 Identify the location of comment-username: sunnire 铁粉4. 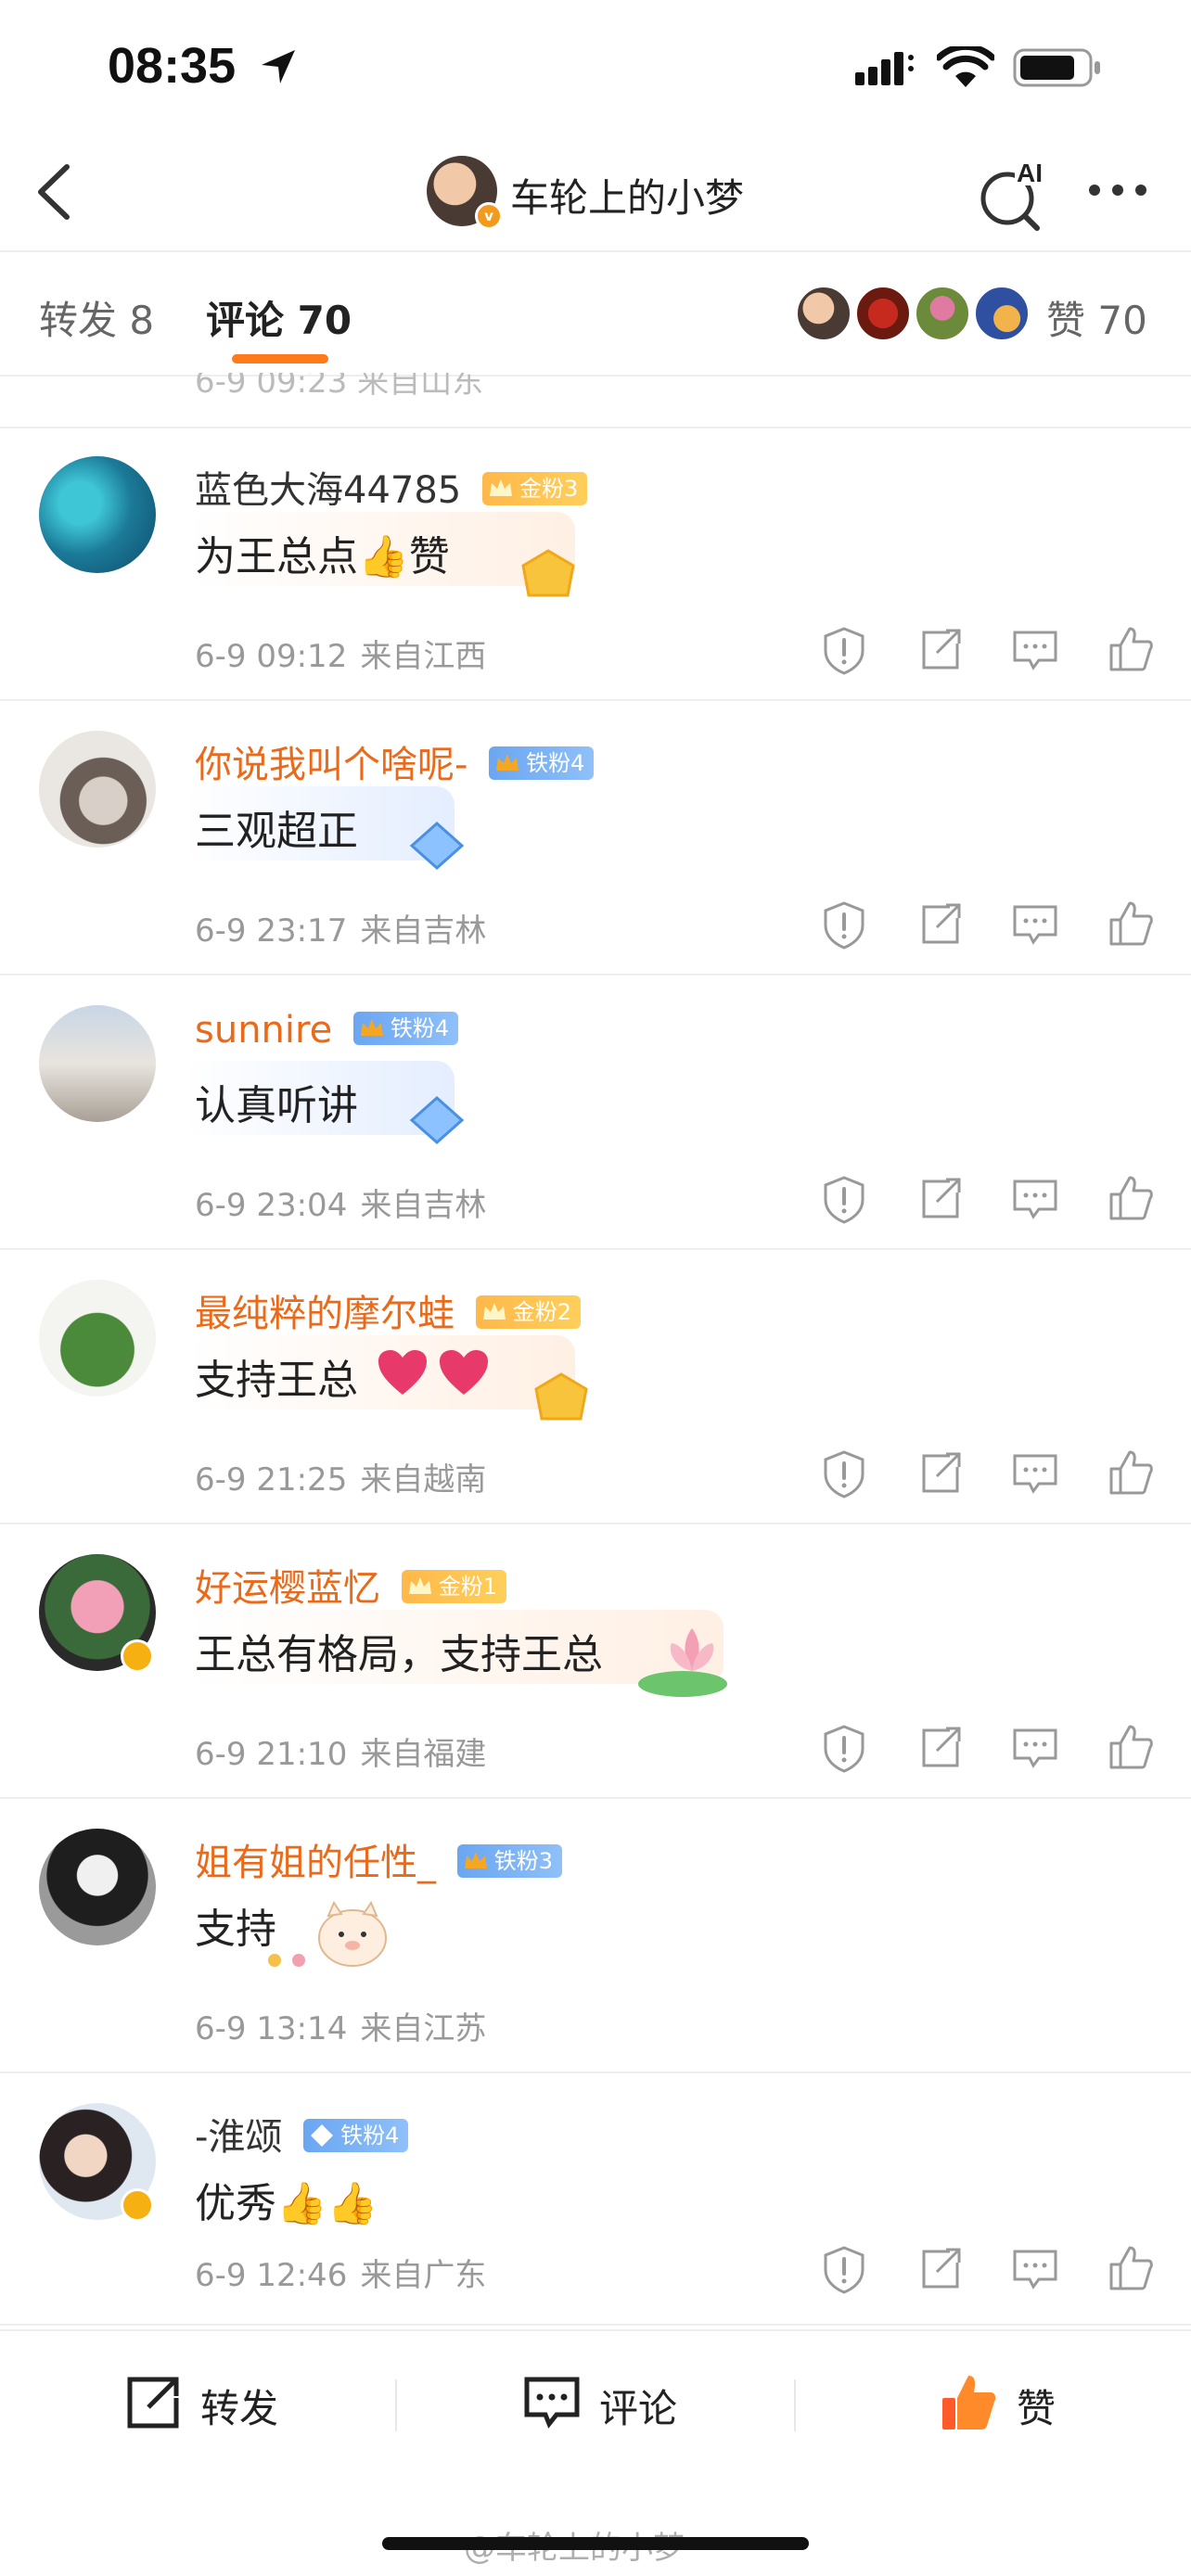
(327, 1030).